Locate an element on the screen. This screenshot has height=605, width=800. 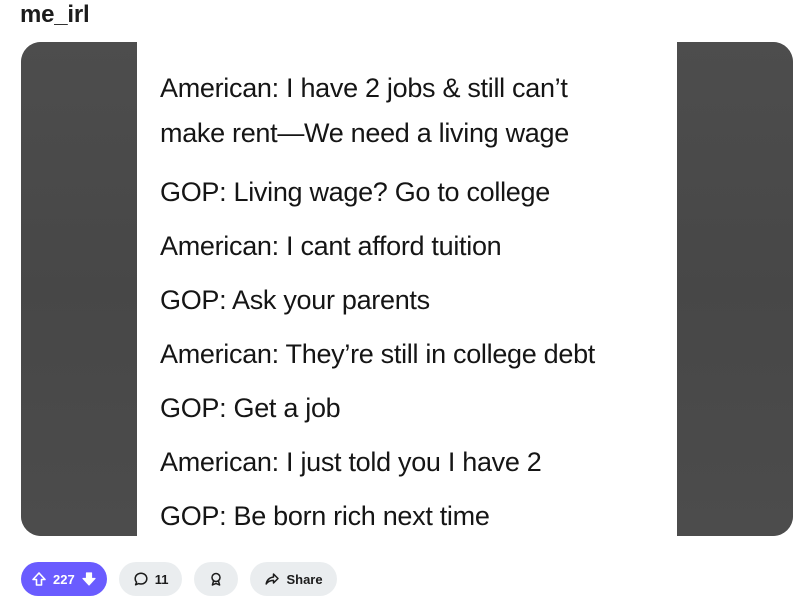
media-letterbox-right is located at coordinates (735, 289).